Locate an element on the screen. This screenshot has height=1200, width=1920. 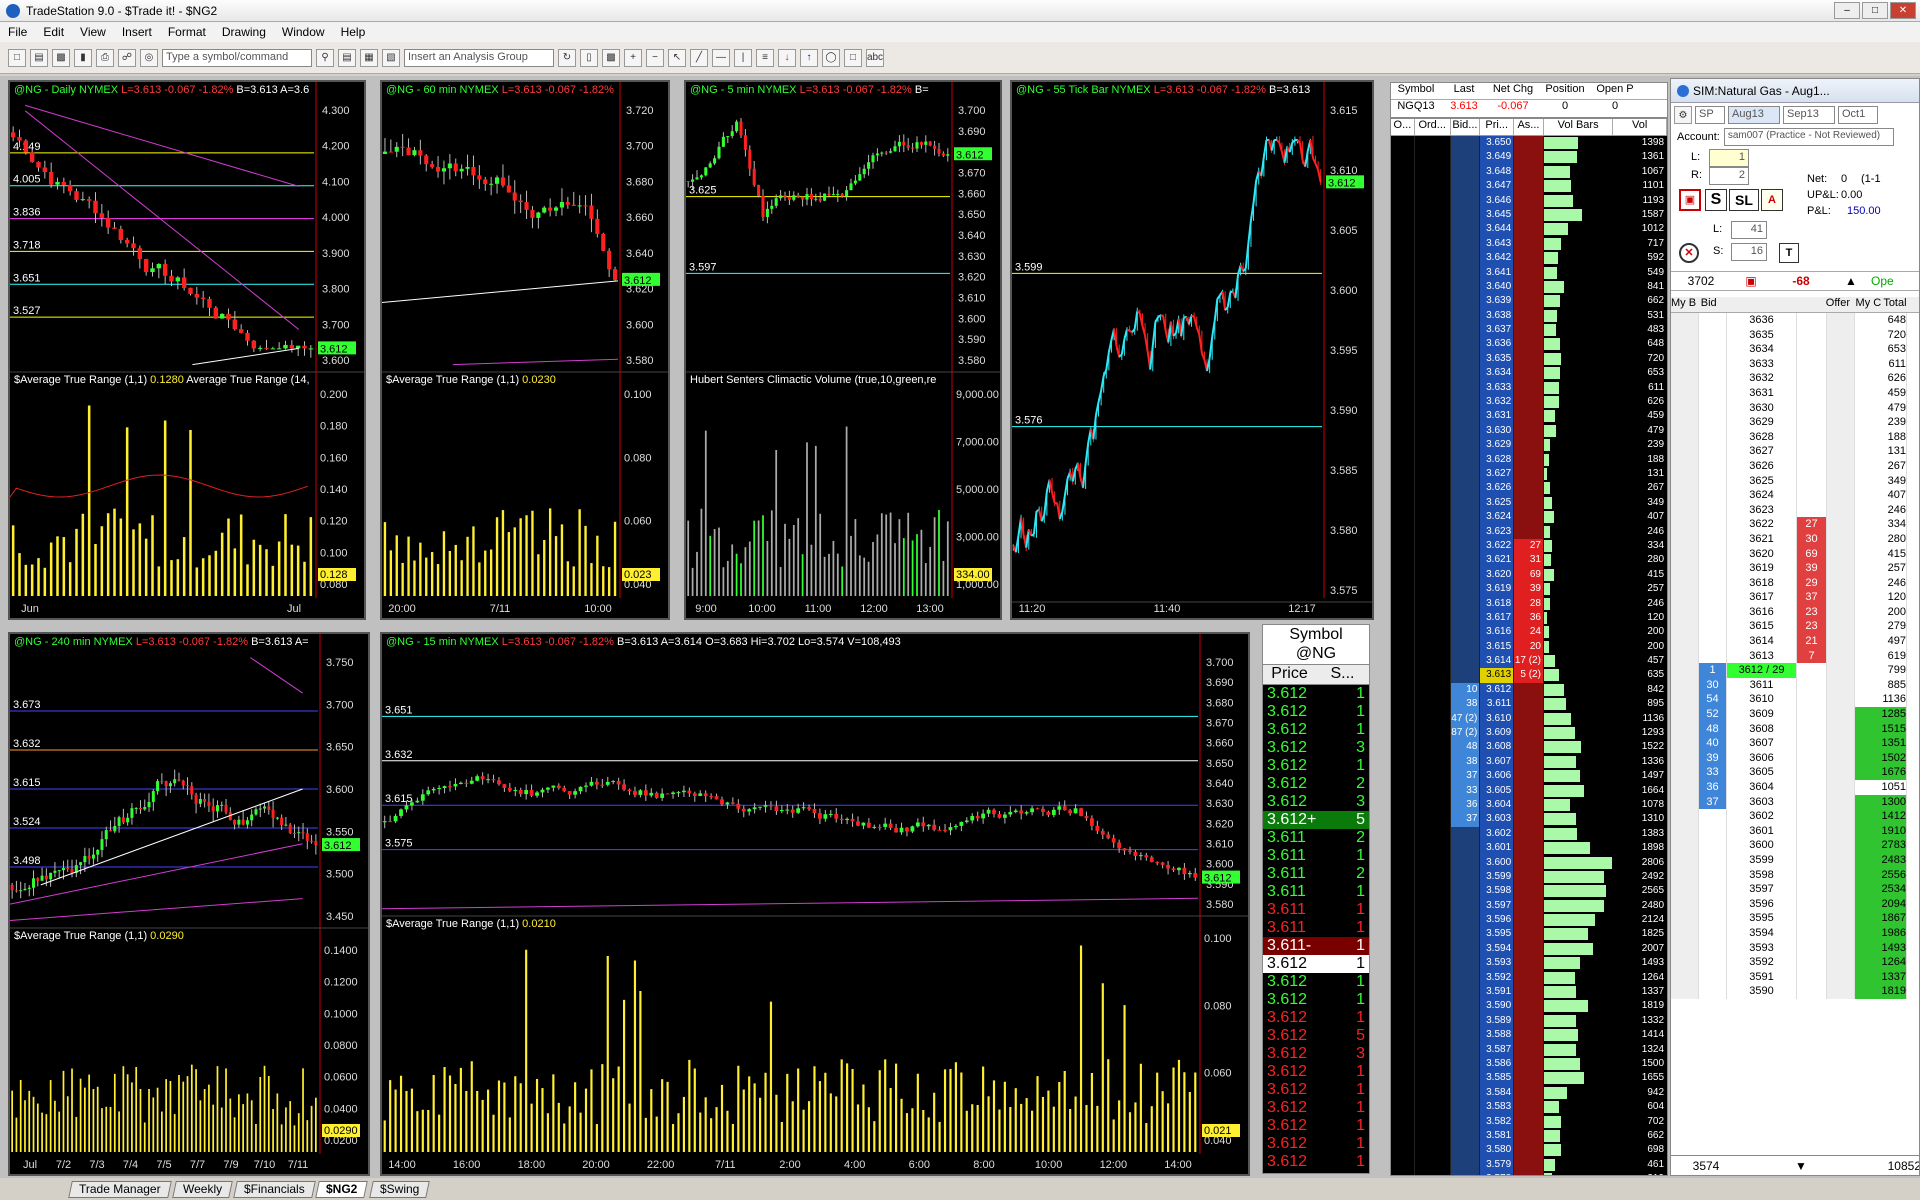
ladder-price: 3.584 is located at coordinates (1497, 1093).